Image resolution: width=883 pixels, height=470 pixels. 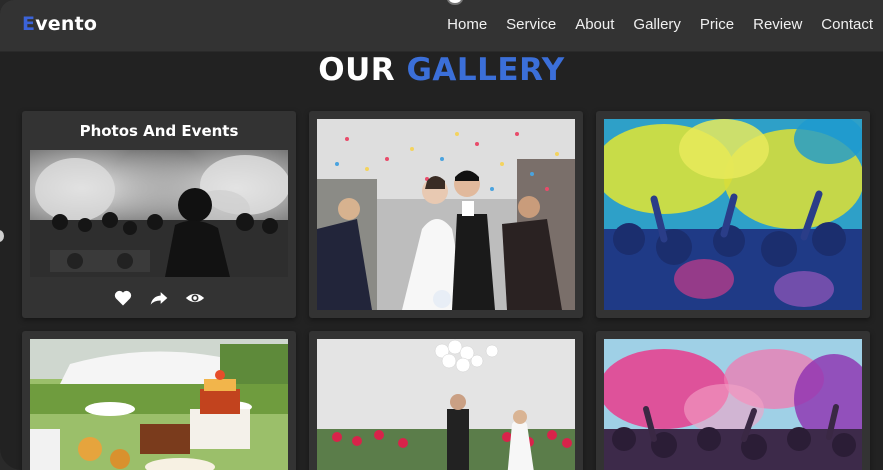 I want to click on gallery-image-wedding-confetti, so click(x=446, y=214).